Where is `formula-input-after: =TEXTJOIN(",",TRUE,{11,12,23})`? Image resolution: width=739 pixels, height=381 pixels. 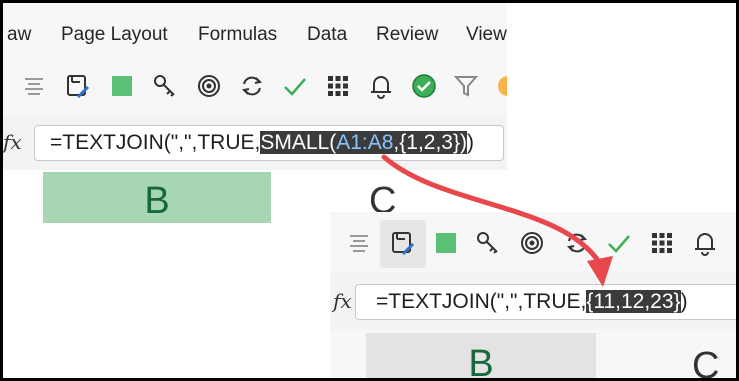
formula-input-after: =TEXTJOIN(",",TRUE,{11,12,23}) is located at coordinates (545, 302).